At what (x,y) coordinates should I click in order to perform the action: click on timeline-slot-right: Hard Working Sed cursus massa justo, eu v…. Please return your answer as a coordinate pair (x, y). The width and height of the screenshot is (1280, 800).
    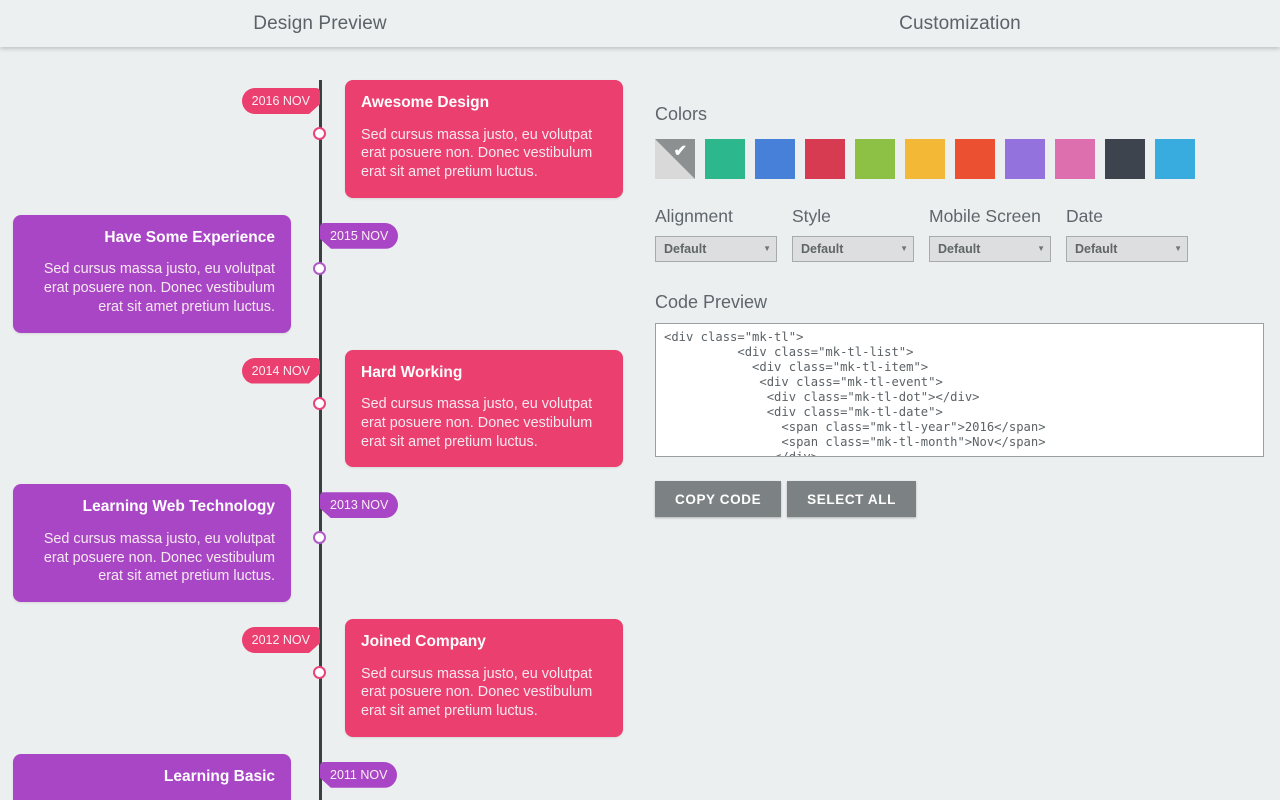
    Looking at the image, I should click on (480, 408).